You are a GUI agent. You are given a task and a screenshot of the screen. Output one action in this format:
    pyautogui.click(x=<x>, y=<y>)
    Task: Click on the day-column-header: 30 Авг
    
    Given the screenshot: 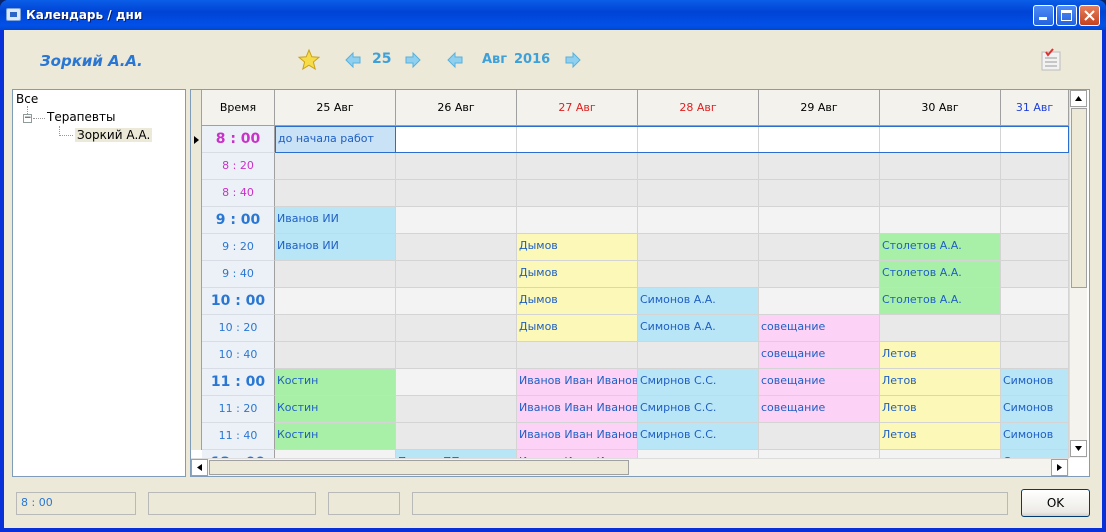 What is the action you would take?
    pyautogui.click(x=940, y=108)
    